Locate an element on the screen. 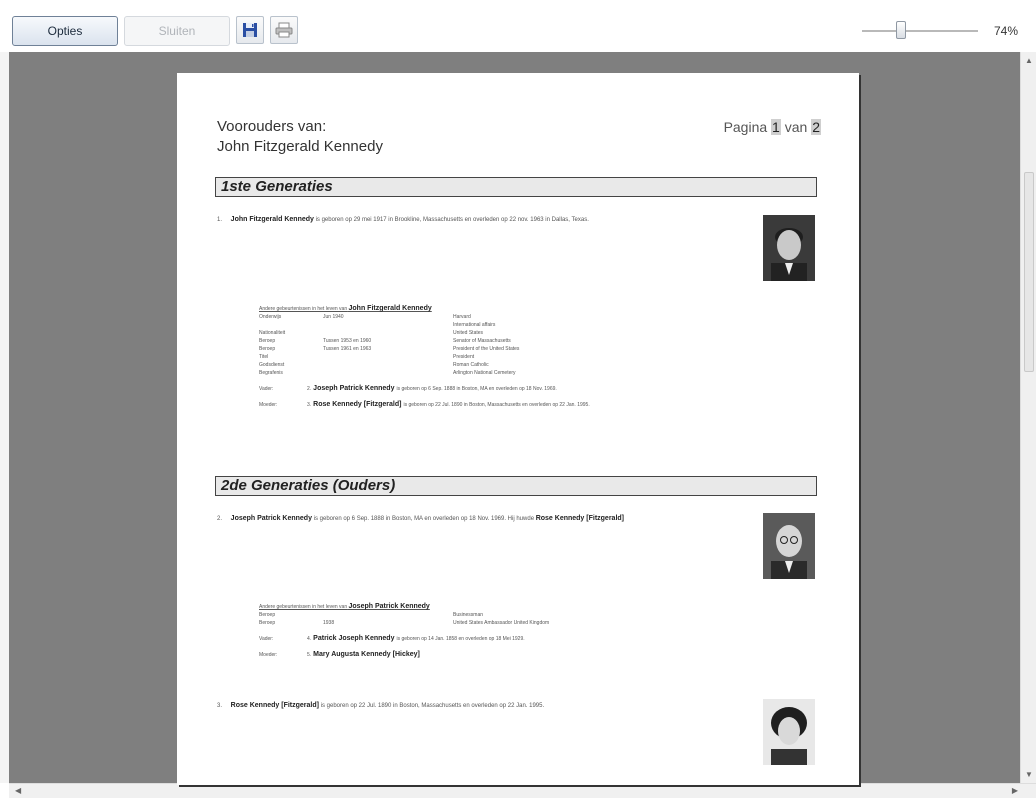  event-value: Senator of Massachusetts is located at coordinates (482, 341).